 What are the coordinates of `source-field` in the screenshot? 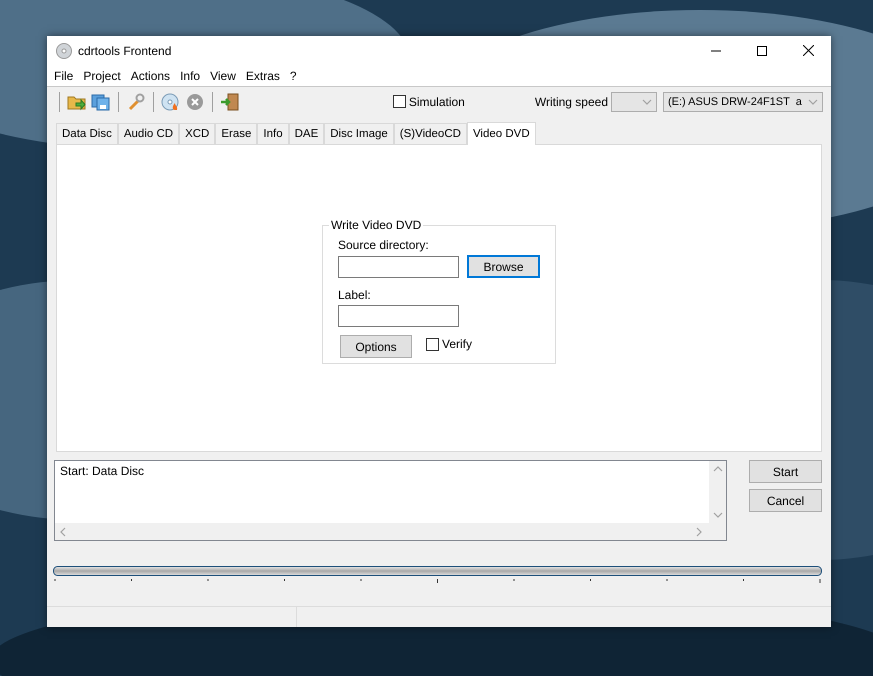 It's located at (398, 267).